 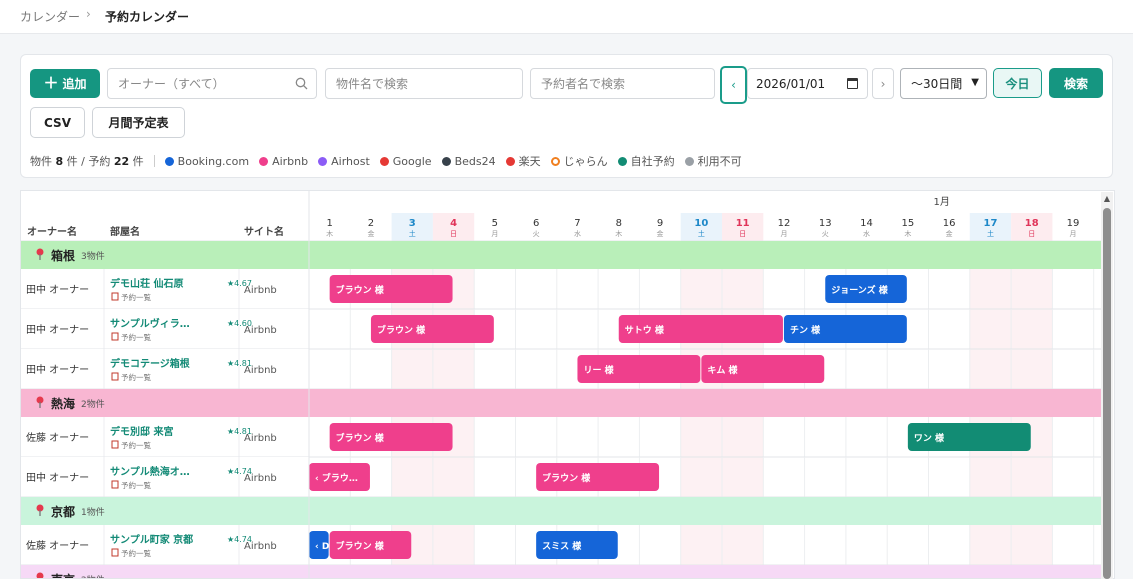 I want to click on legend-label: Google, so click(x=412, y=161).